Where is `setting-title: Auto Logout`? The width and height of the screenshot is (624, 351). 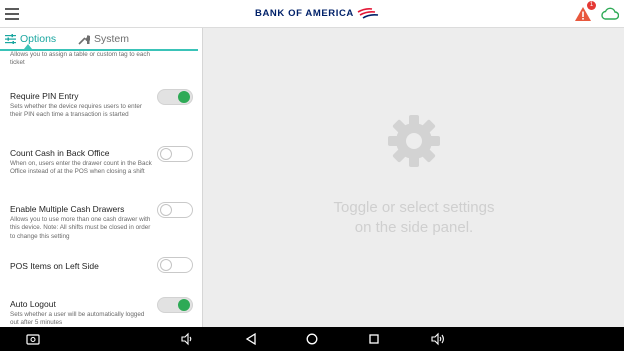 setting-title: Auto Logout is located at coordinates (33, 304).